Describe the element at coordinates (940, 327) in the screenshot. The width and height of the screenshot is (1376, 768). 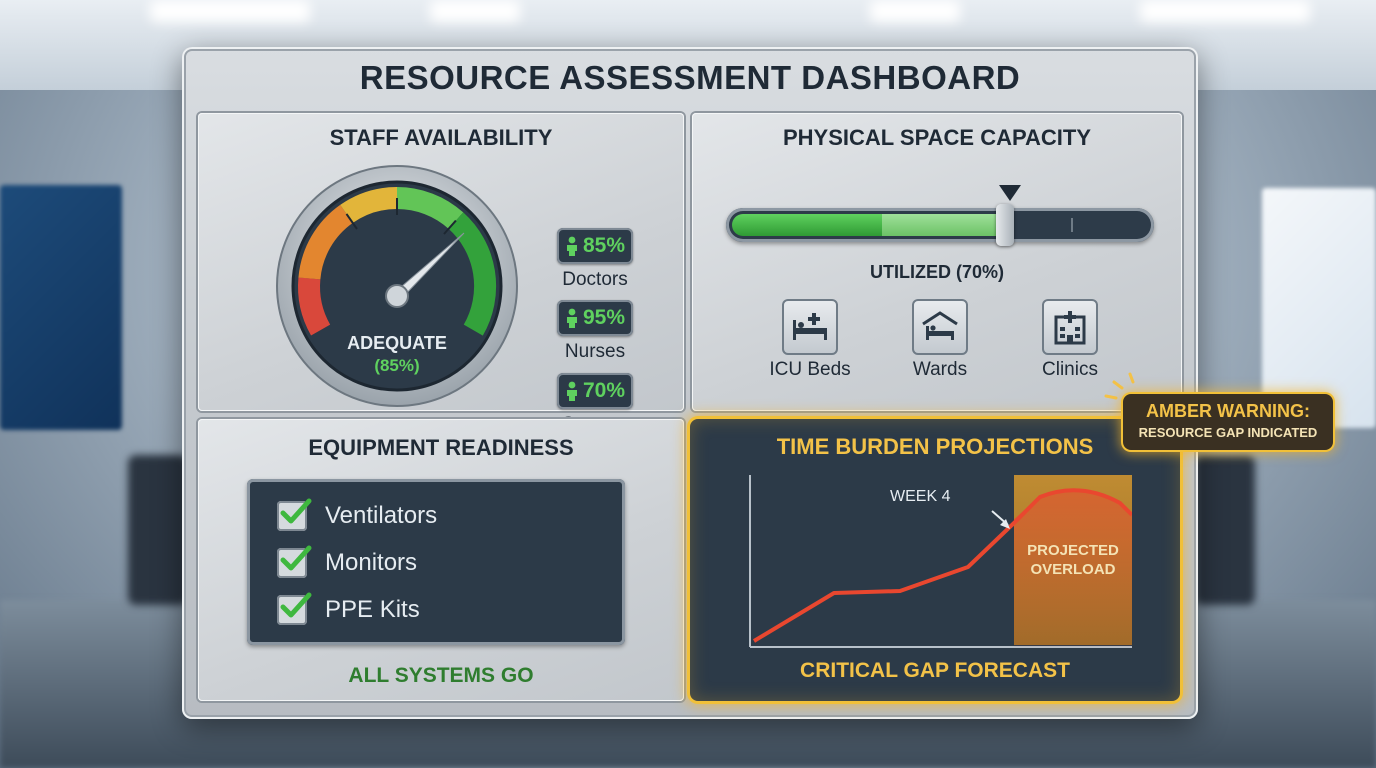
I see `ward-bed-icon` at that location.